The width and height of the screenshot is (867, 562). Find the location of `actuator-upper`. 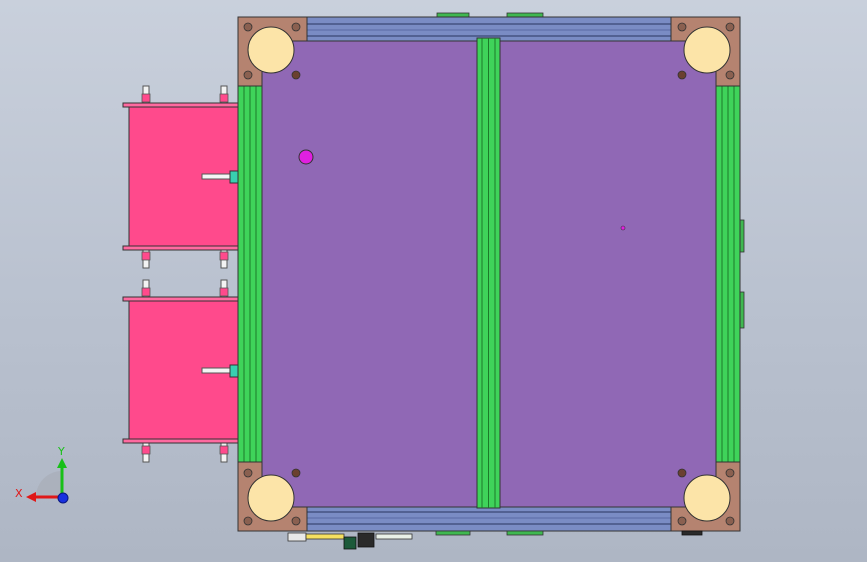

actuator-upper is located at coordinates (181, 177).